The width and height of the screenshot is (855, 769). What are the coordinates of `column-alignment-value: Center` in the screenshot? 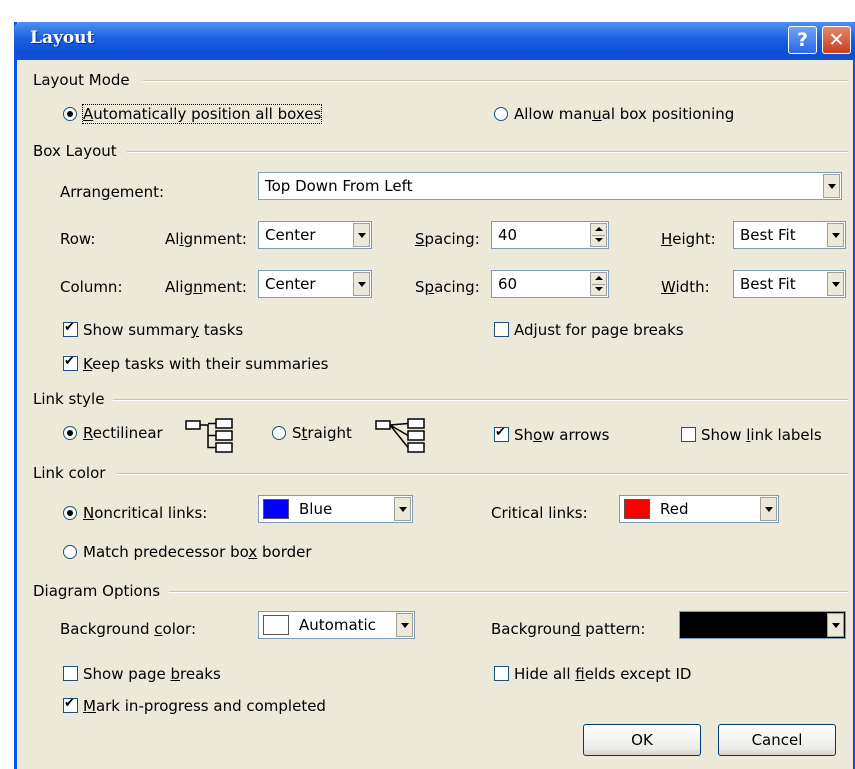 It's located at (290, 284).